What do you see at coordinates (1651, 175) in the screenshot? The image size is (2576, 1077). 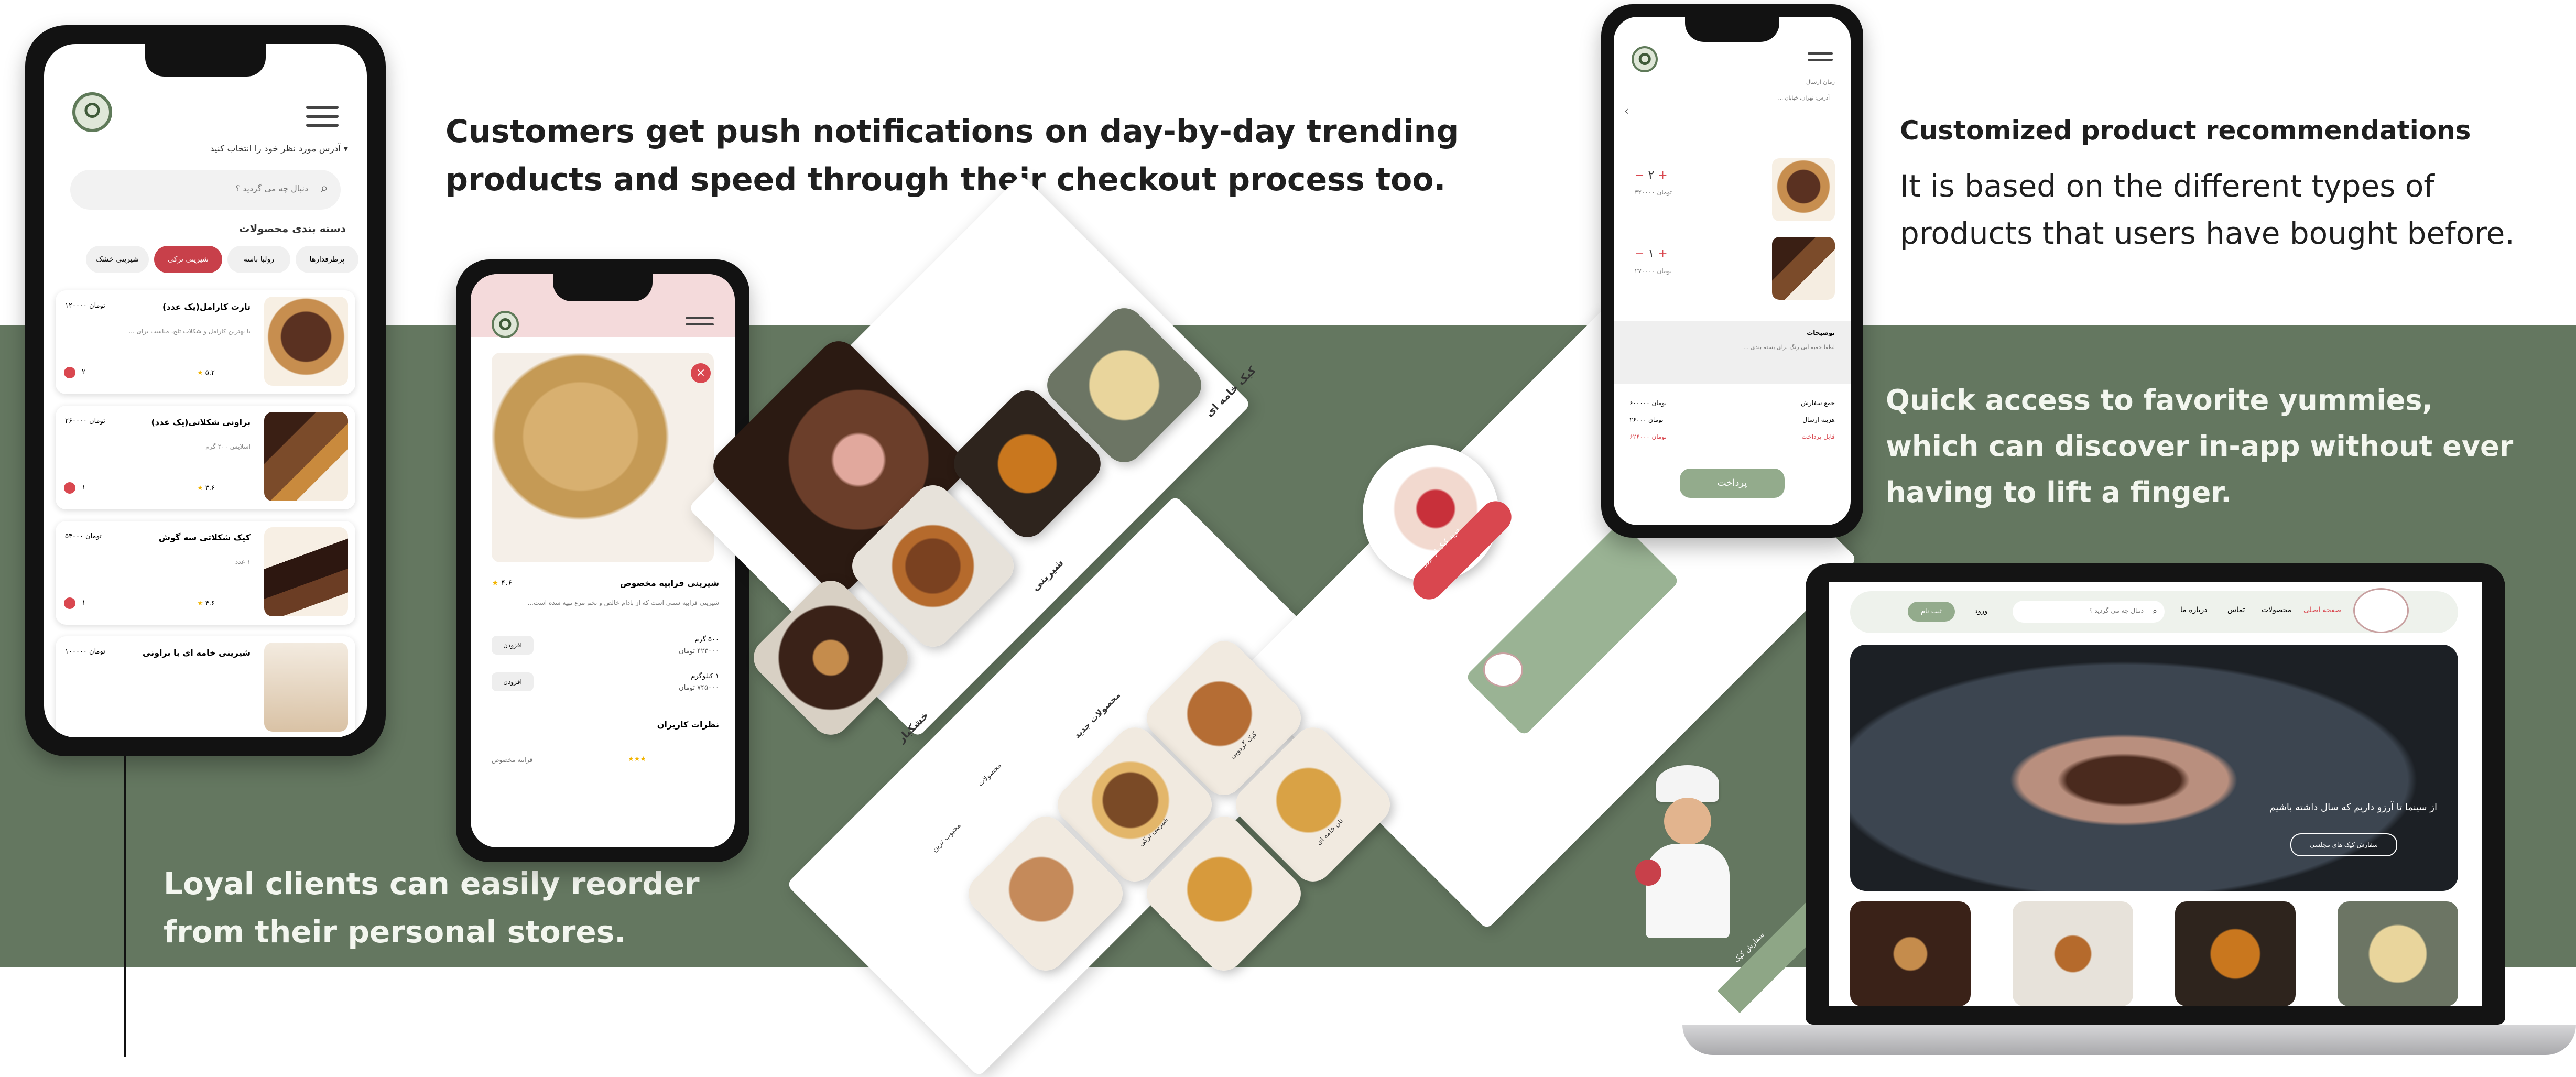 I see `quantity-stepper: − ۲ +` at bounding box center [1651, 175].